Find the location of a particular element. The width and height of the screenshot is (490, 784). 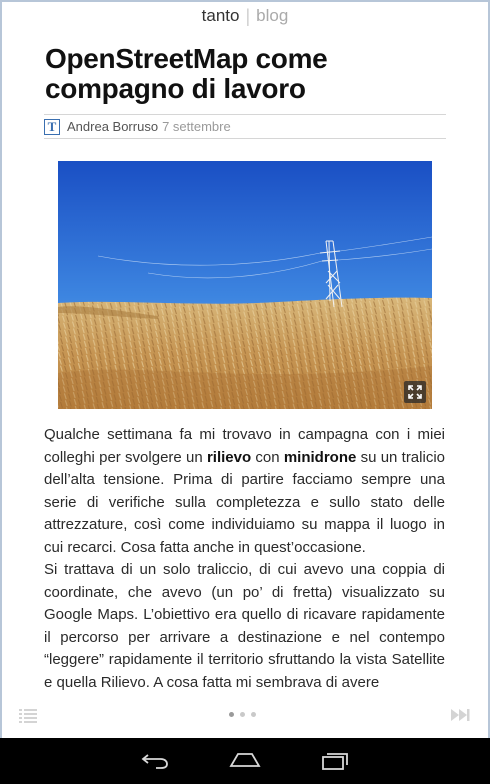

brand-name: tanto is located at coordinates (221, 16).